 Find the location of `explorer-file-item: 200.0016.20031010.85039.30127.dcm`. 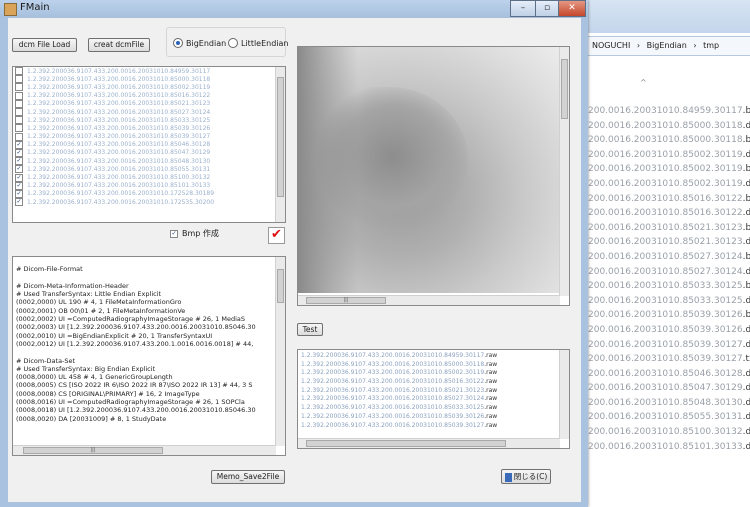

explorer-file-item: 200.0016.20031010.85039.30127.dcm is located at coordinates (669, 345).